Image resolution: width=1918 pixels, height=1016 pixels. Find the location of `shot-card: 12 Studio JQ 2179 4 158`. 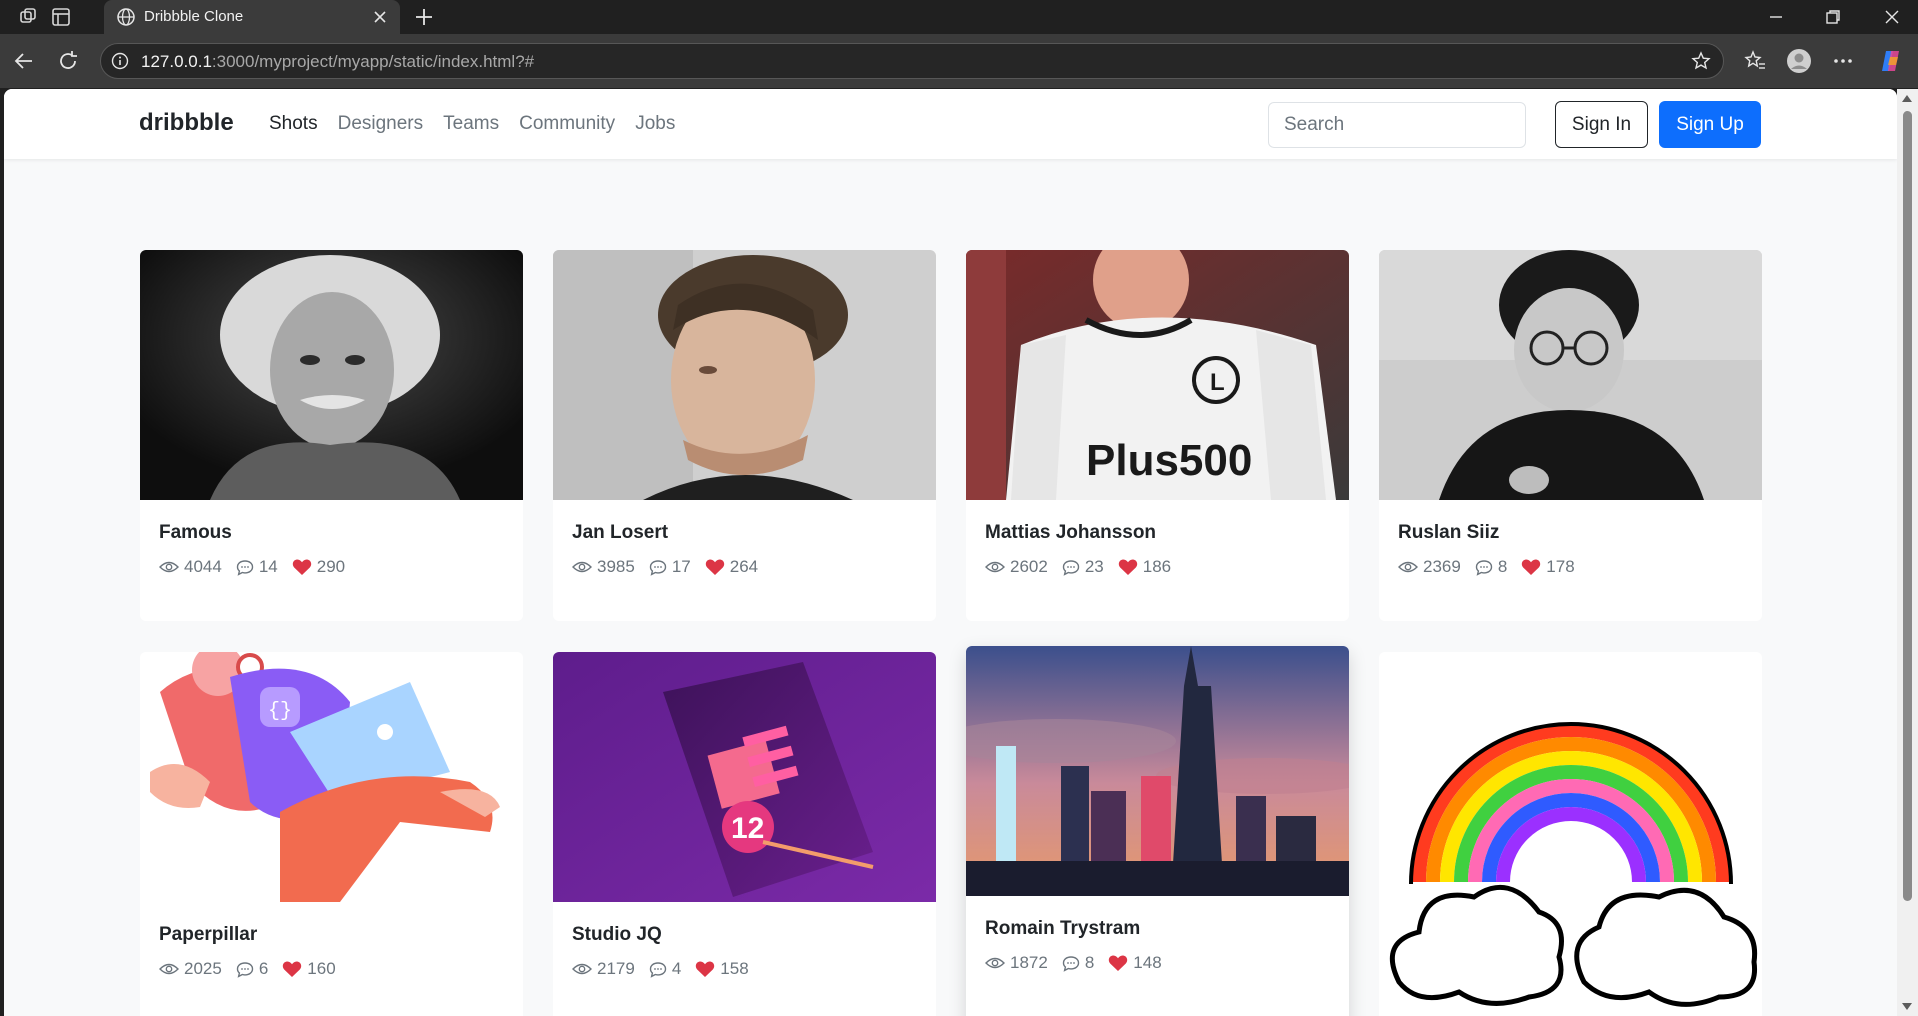

shot-card: 12 Studio JQ 2179 4 158 is located at coordinates (744, 834).